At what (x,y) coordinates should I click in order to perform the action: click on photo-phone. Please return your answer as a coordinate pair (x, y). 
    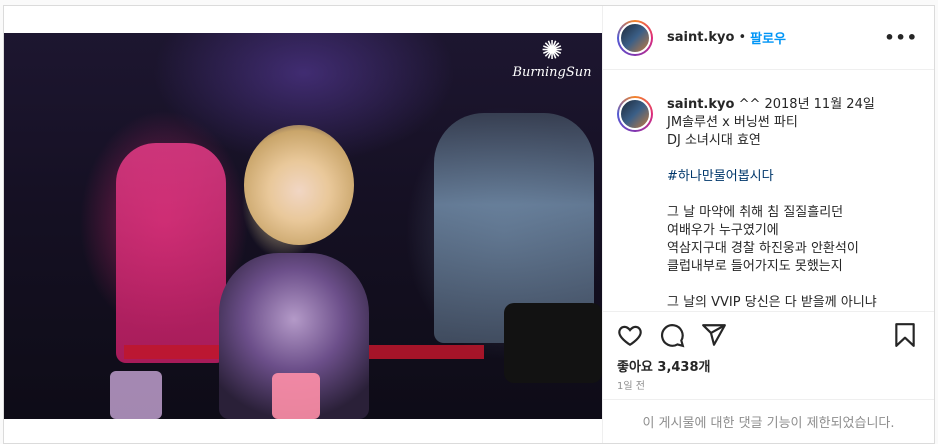
    Looking at the image, I should click on (296, 396).